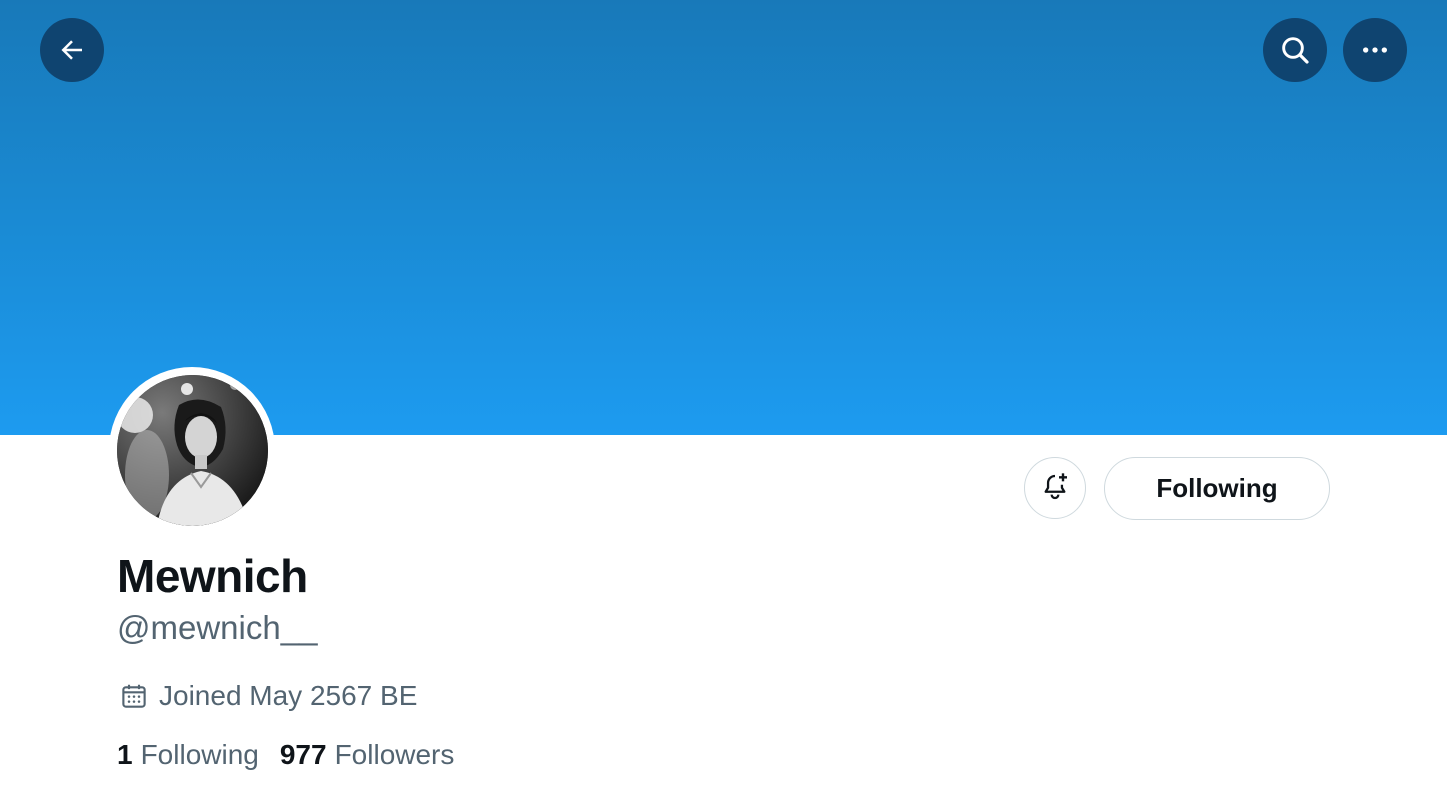 The height and width of the screenshot is (807, 1447). What do you see at coordinates (199, 754) in the screenshot?
I see `following-label: Following` at bounding box center [199, 754].